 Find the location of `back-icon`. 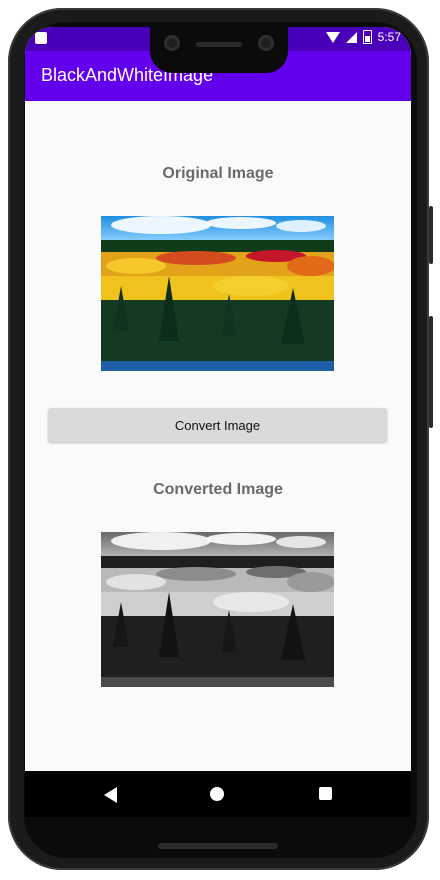

back-icon is located at coordinates (110, 795).